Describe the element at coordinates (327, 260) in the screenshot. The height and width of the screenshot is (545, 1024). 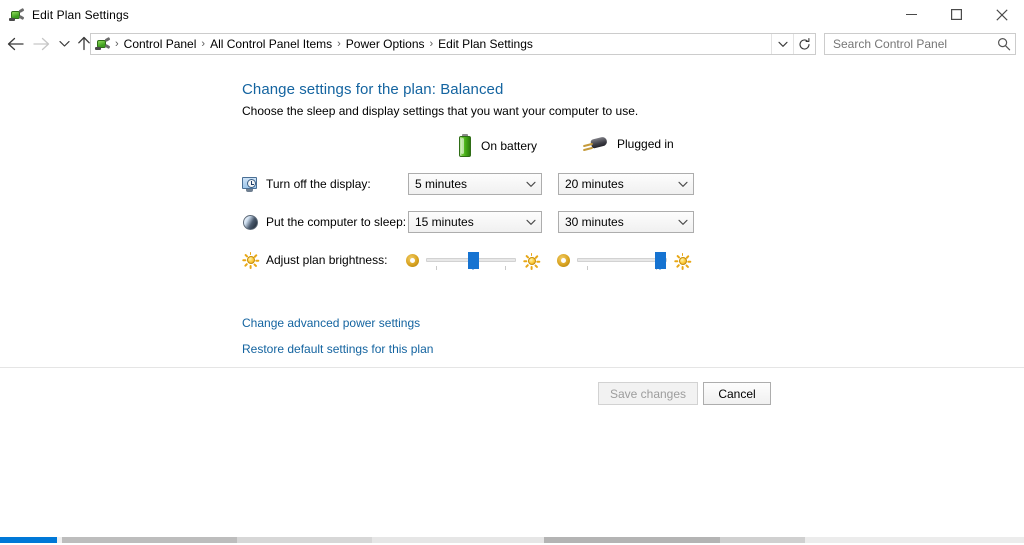
I see `setting-label-brightness: Adjust plan brightness:` at that location.